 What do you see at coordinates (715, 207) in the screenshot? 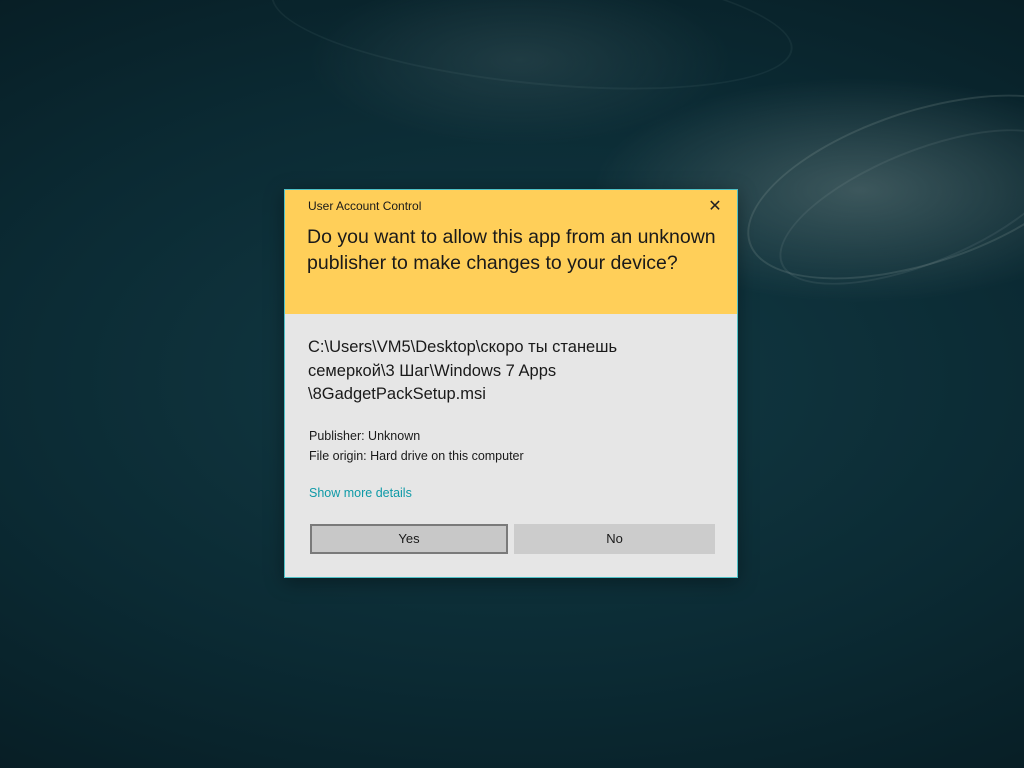
I see `close-icon: ✕` at bounding box center [715, 207].